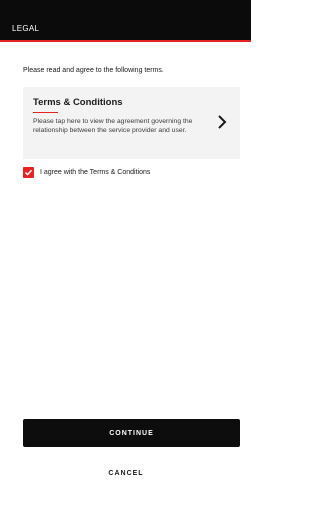  What do you see at coordinates (95, 172) in the screenshot?
I see `agree-label: I agree with the Terms & Conditions` at bounding box center [95, 172].